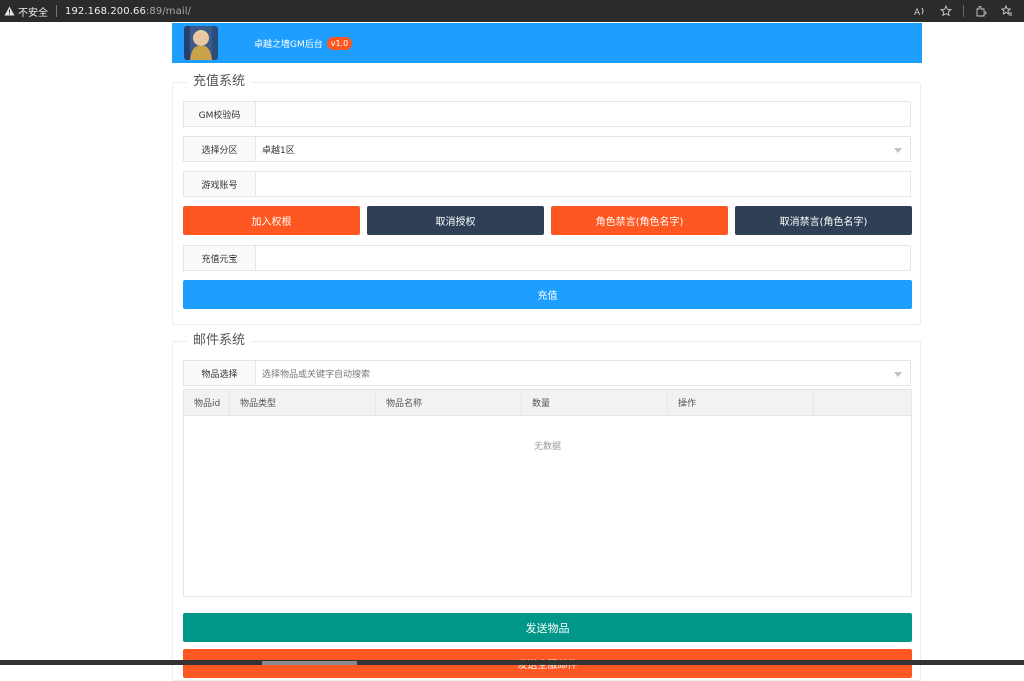 This screenshot has height=681, width=1024. Describe the element at coordinates (168, 11) in the screenshot. I see `url-path: :89/mail/` at that location.